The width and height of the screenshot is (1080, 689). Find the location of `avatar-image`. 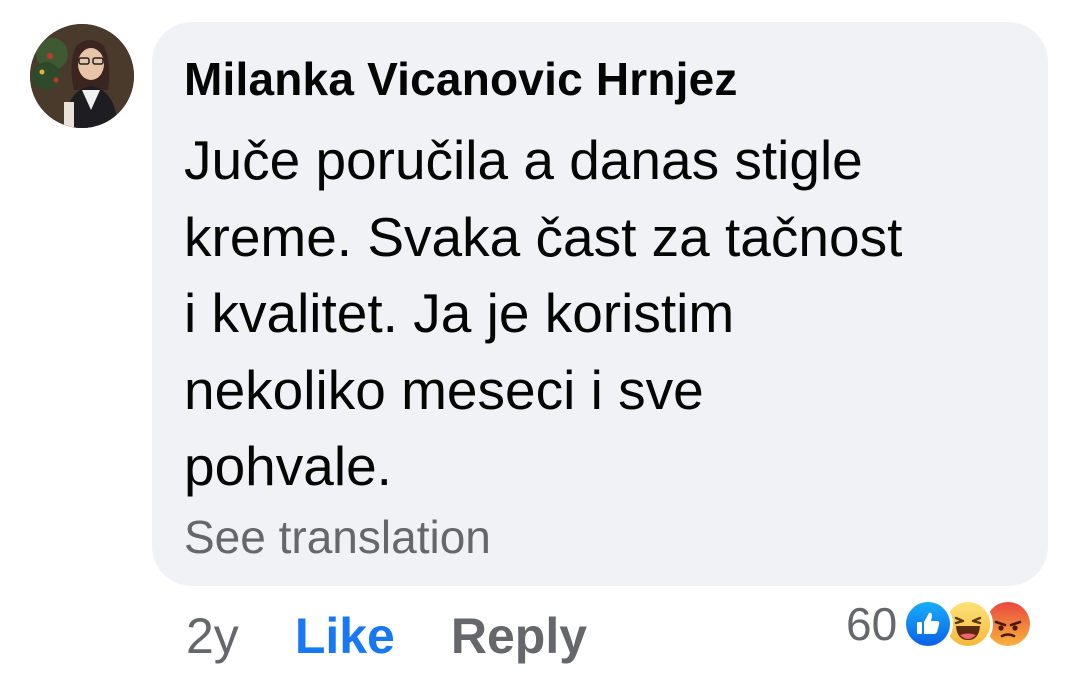

avatar-image is located at coordinates (82, 76).